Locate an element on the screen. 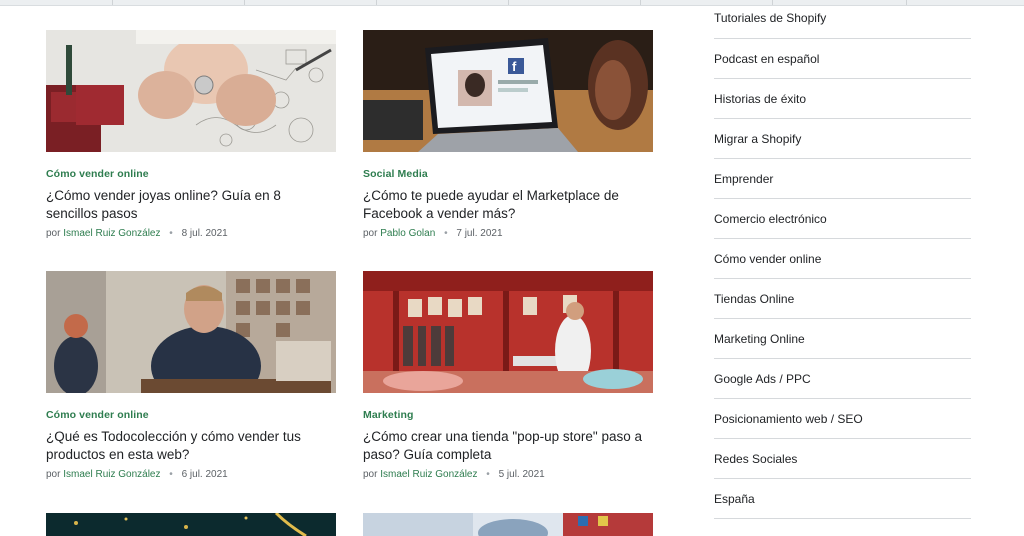 The width and height of the screenshot is (1024, 536). sidebar-item-migrar: Migrar a Shopify is located at coordinates (842, 139).